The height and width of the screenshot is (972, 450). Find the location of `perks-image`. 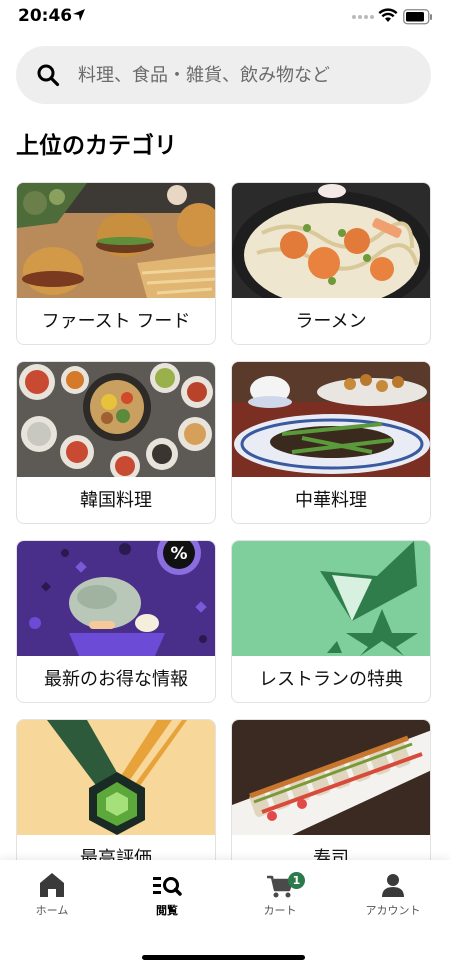

perks-image is located at coordinates (331, 598).